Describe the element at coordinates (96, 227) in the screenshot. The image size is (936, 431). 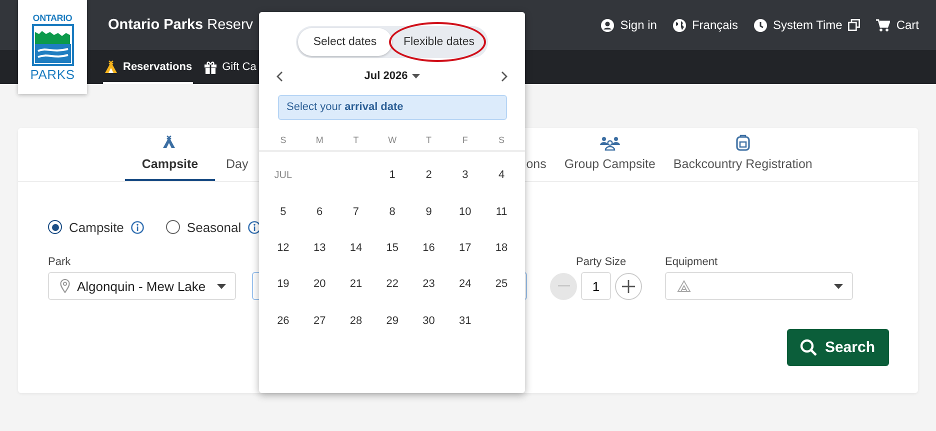
I see `radio-label: Campsite` at that location.